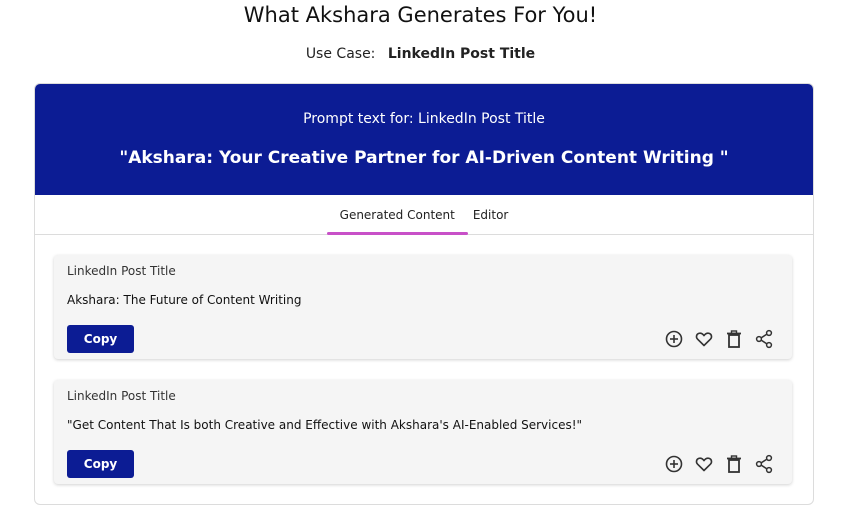  Describe the element at coordinates (184, 300) in the screenshot. I see `card-generated-text: Akshara: The Future of Content Writing` at that location.